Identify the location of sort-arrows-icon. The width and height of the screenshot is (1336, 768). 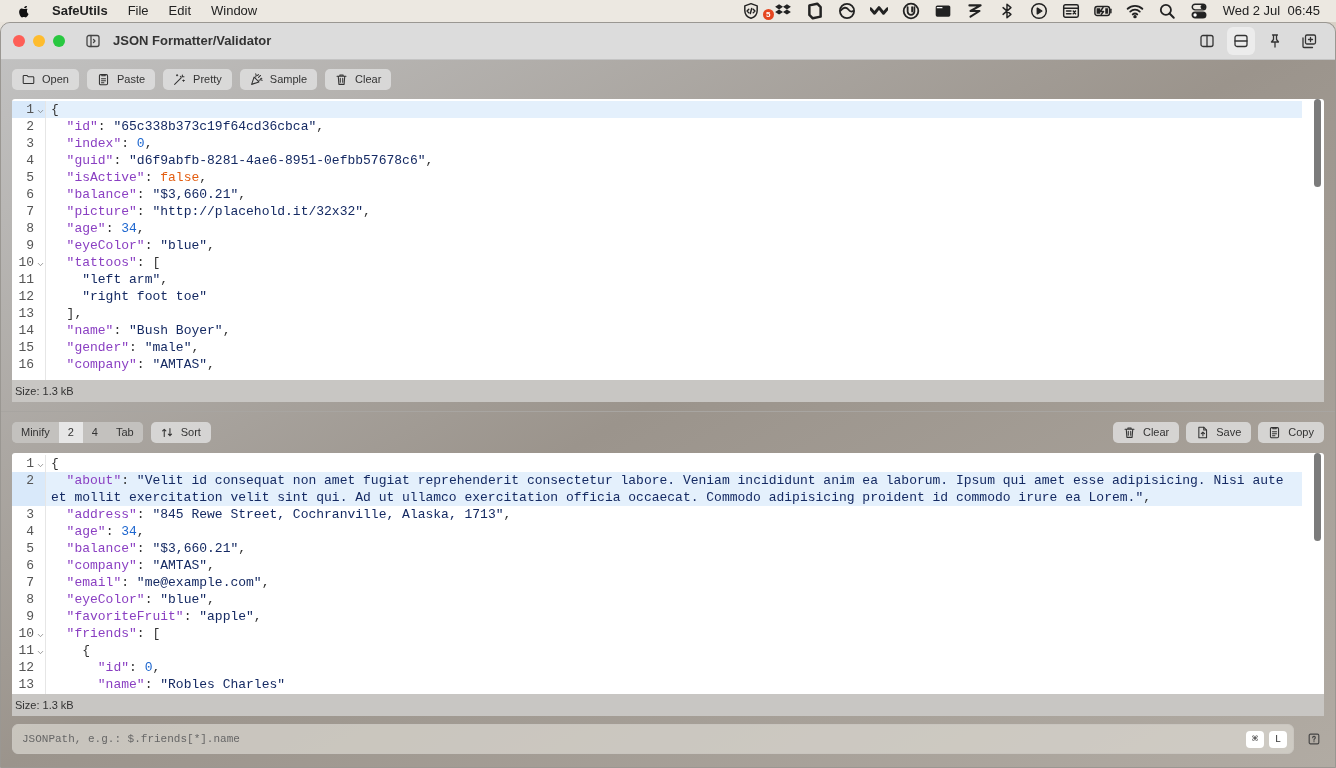
(167, 432).